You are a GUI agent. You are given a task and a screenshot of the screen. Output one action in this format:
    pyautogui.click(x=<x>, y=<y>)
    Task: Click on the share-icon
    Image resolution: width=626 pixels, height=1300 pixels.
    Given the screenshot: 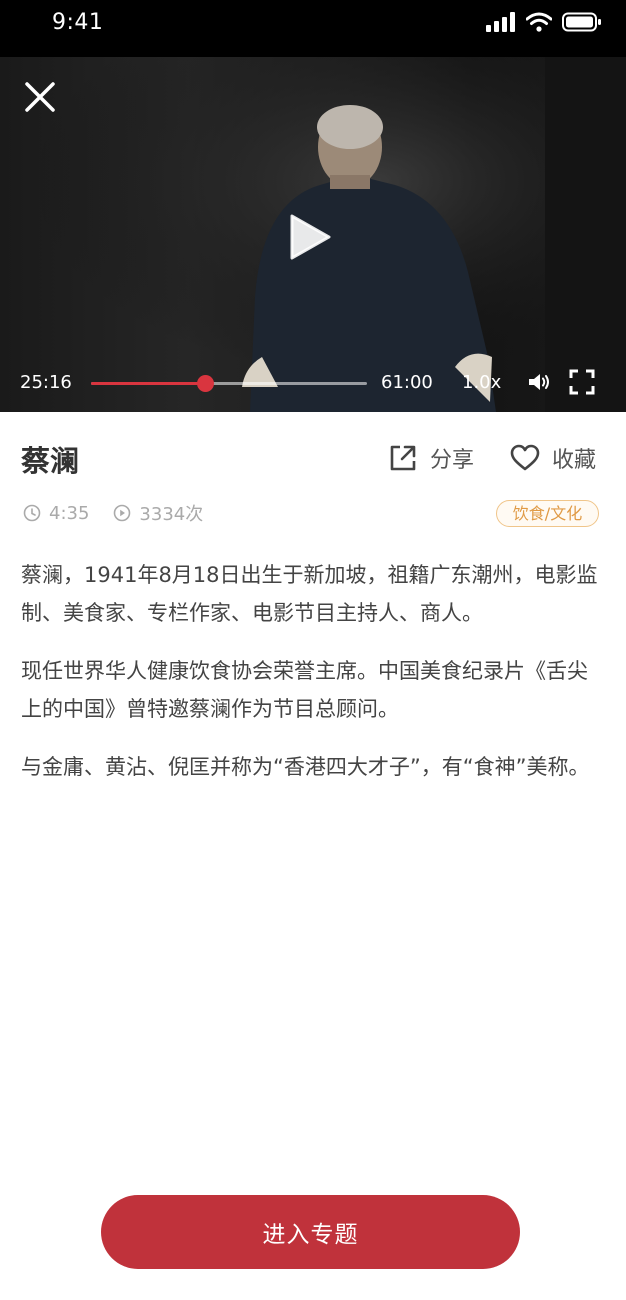 What is the action you would take?
    pyautogui.click(x=403, y=458)
    